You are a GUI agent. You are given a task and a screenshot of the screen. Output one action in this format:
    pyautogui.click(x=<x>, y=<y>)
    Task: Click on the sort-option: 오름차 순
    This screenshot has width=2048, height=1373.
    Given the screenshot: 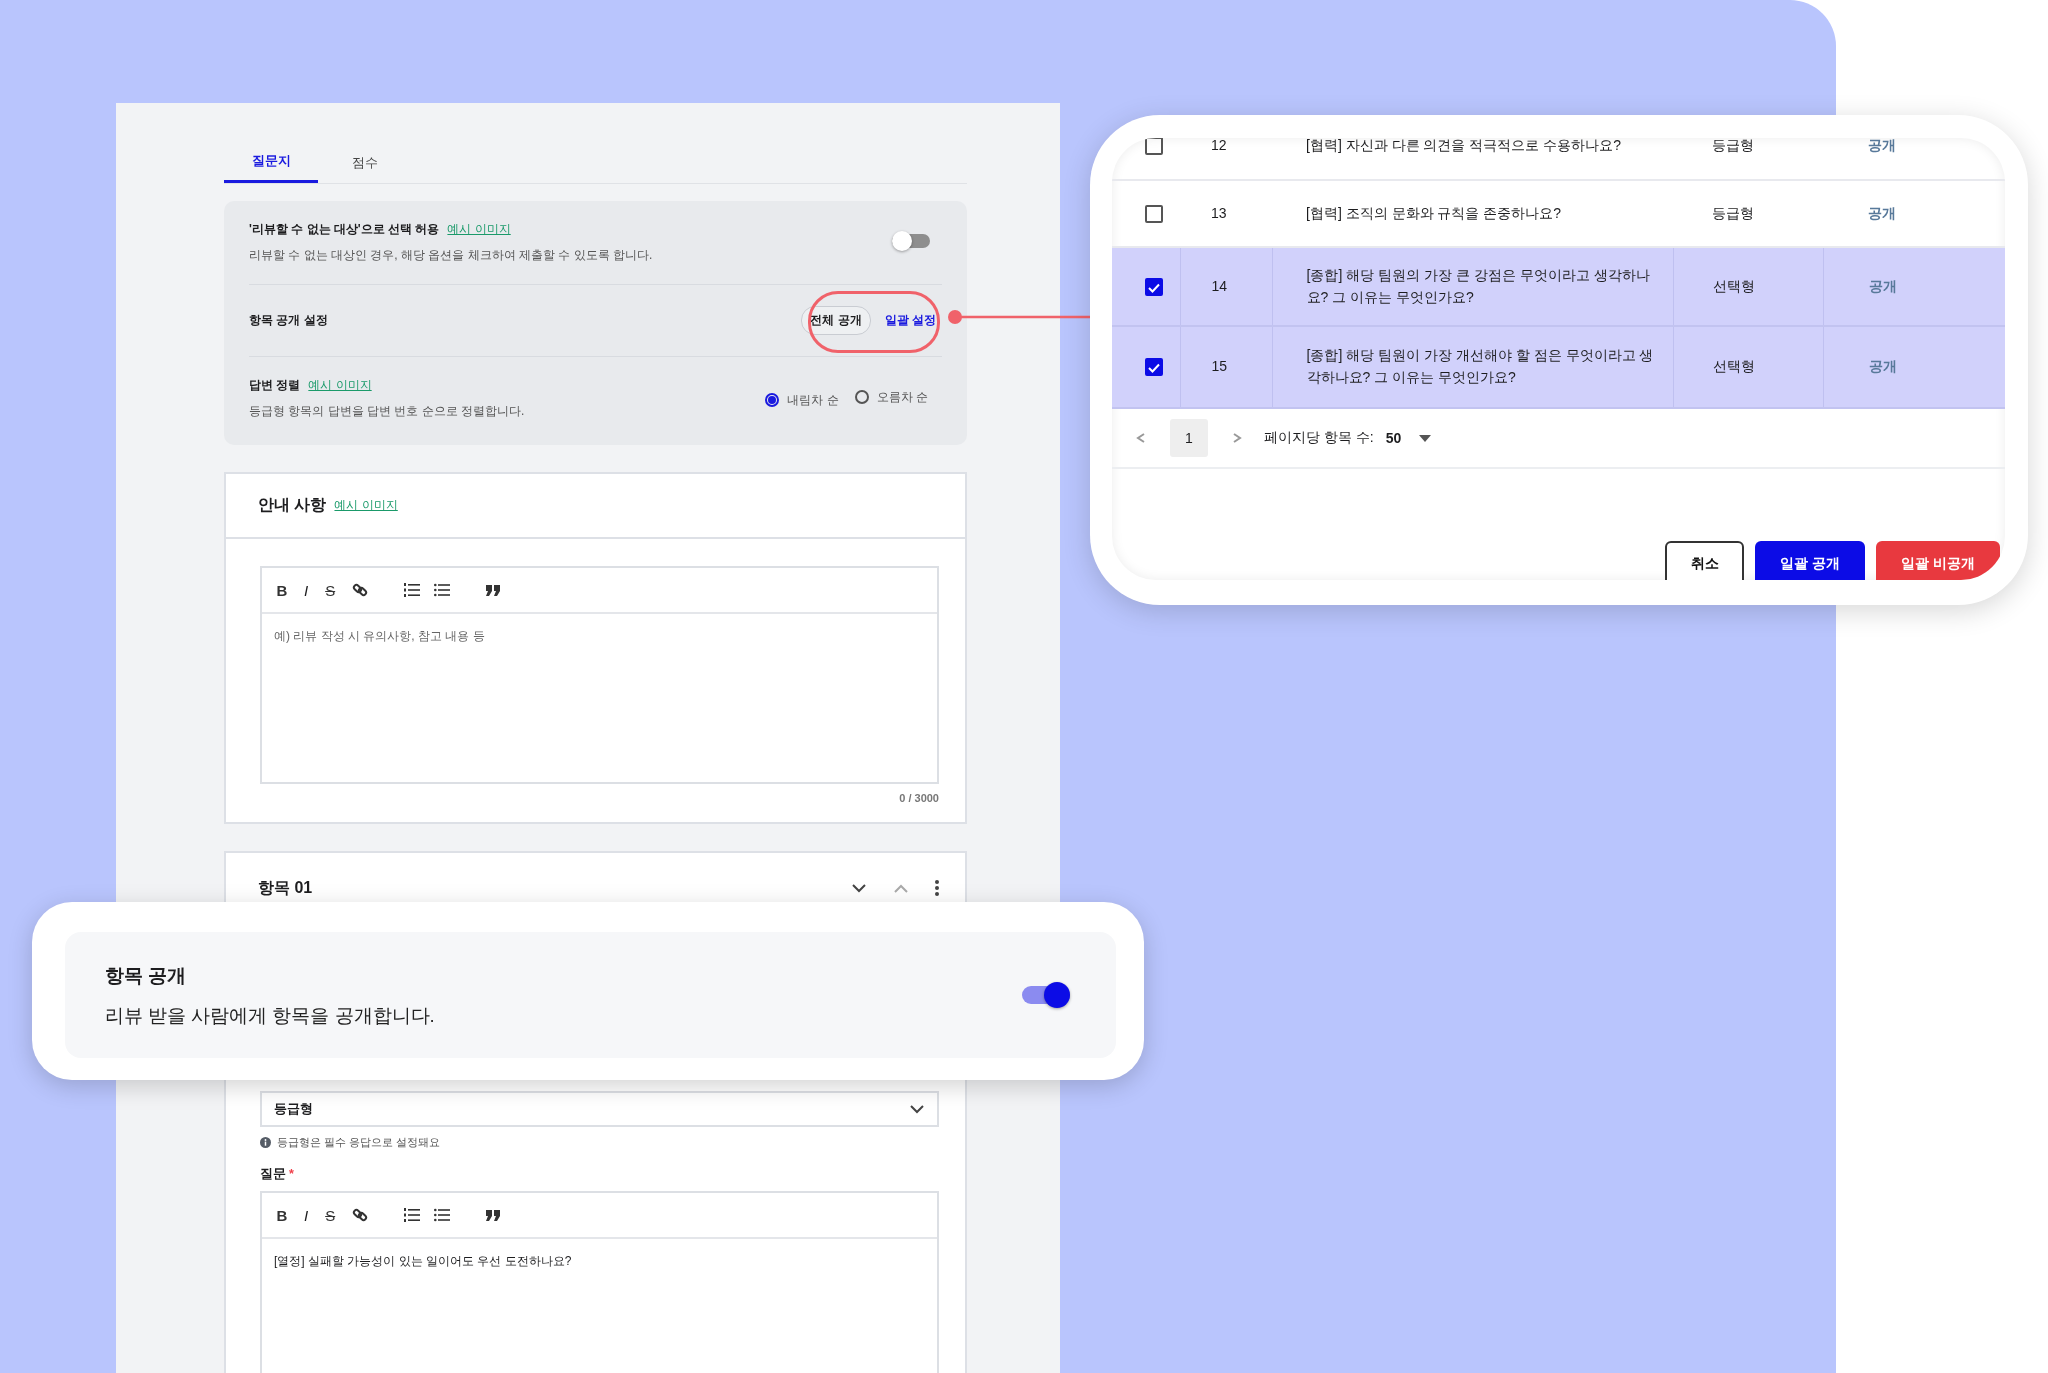 What is the action you would take?
    pyautogui.click(x=891, y=397)
    